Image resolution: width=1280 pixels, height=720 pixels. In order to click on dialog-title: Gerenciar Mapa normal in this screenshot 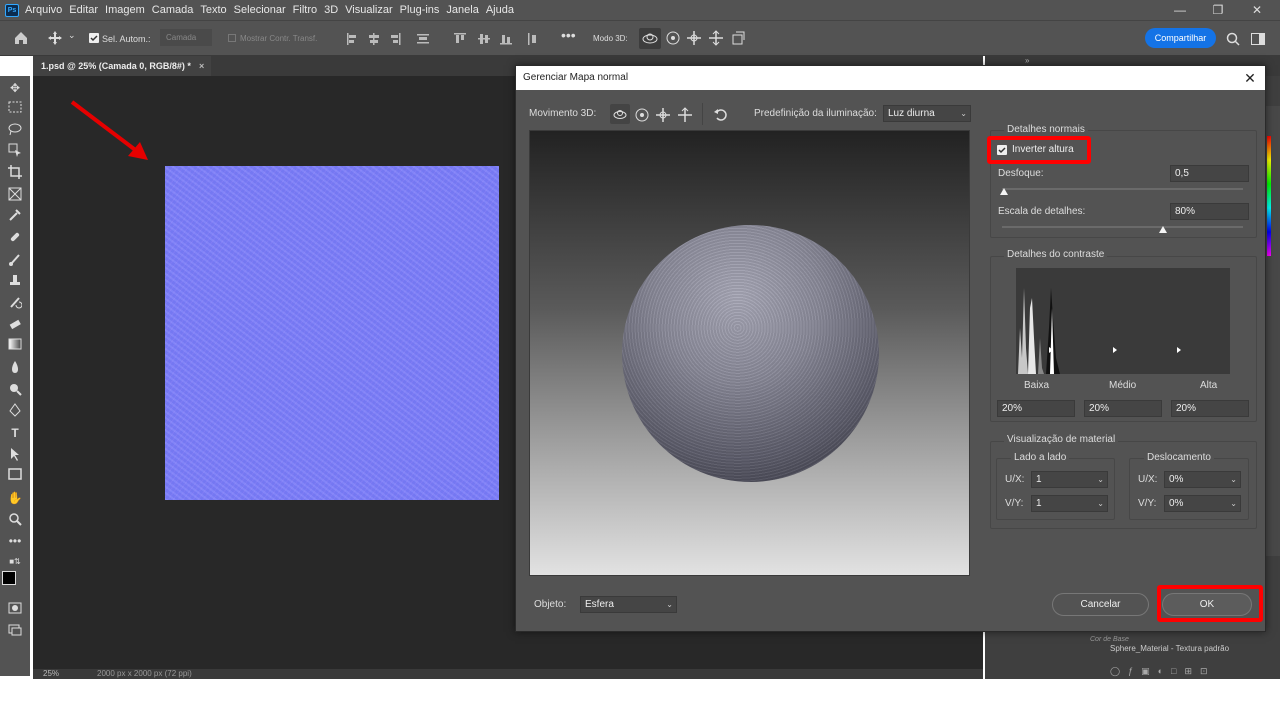, I will do `click(576, 77)`.